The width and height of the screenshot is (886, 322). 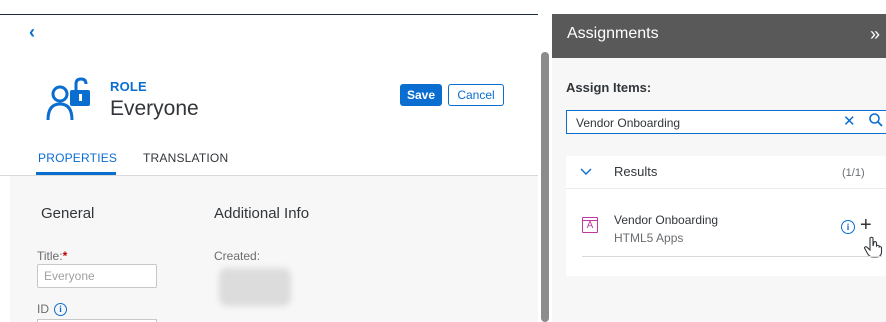 What do you see at coordinates (52, 309) in the screenshot?
I see `id-field-label: ID i` at bounding box center [52, 309].